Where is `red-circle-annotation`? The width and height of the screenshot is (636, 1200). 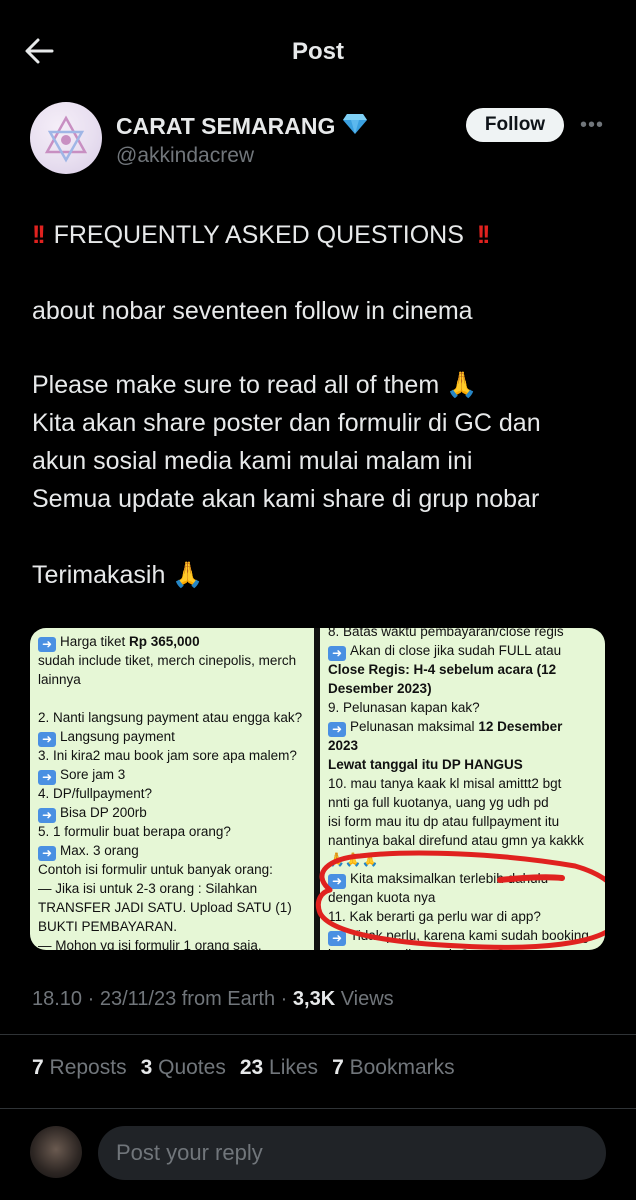
red-circle-annotation is located at coordinates (460, 900).